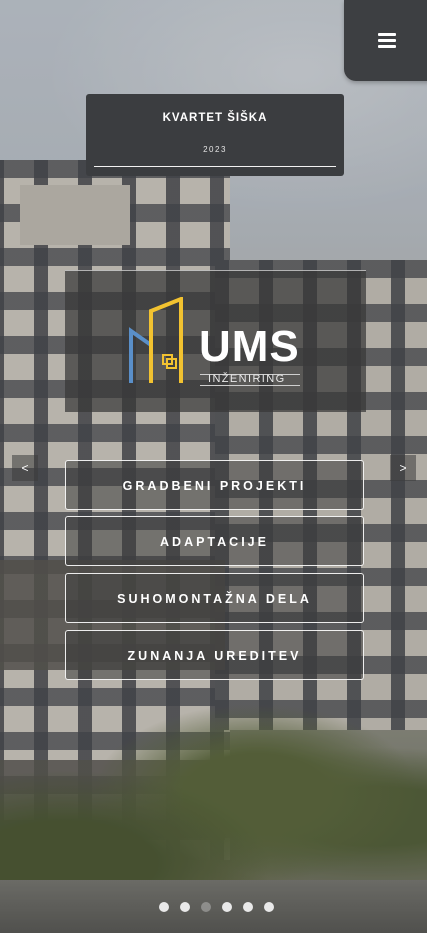 Image resolution: width=427 pixels, height=933 pixels. I want to click on category-button-adaptacije: ADAPTACIJE, so click(214, 541).